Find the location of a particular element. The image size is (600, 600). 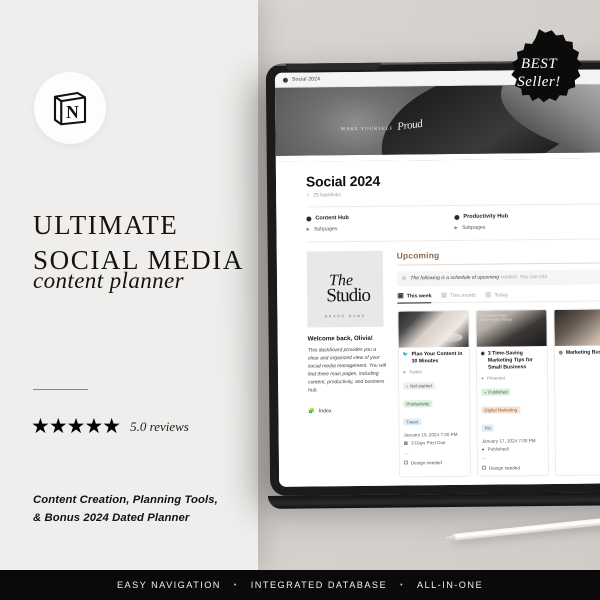

info-circle-icon: ◎ is located at coordinates (404, 278).